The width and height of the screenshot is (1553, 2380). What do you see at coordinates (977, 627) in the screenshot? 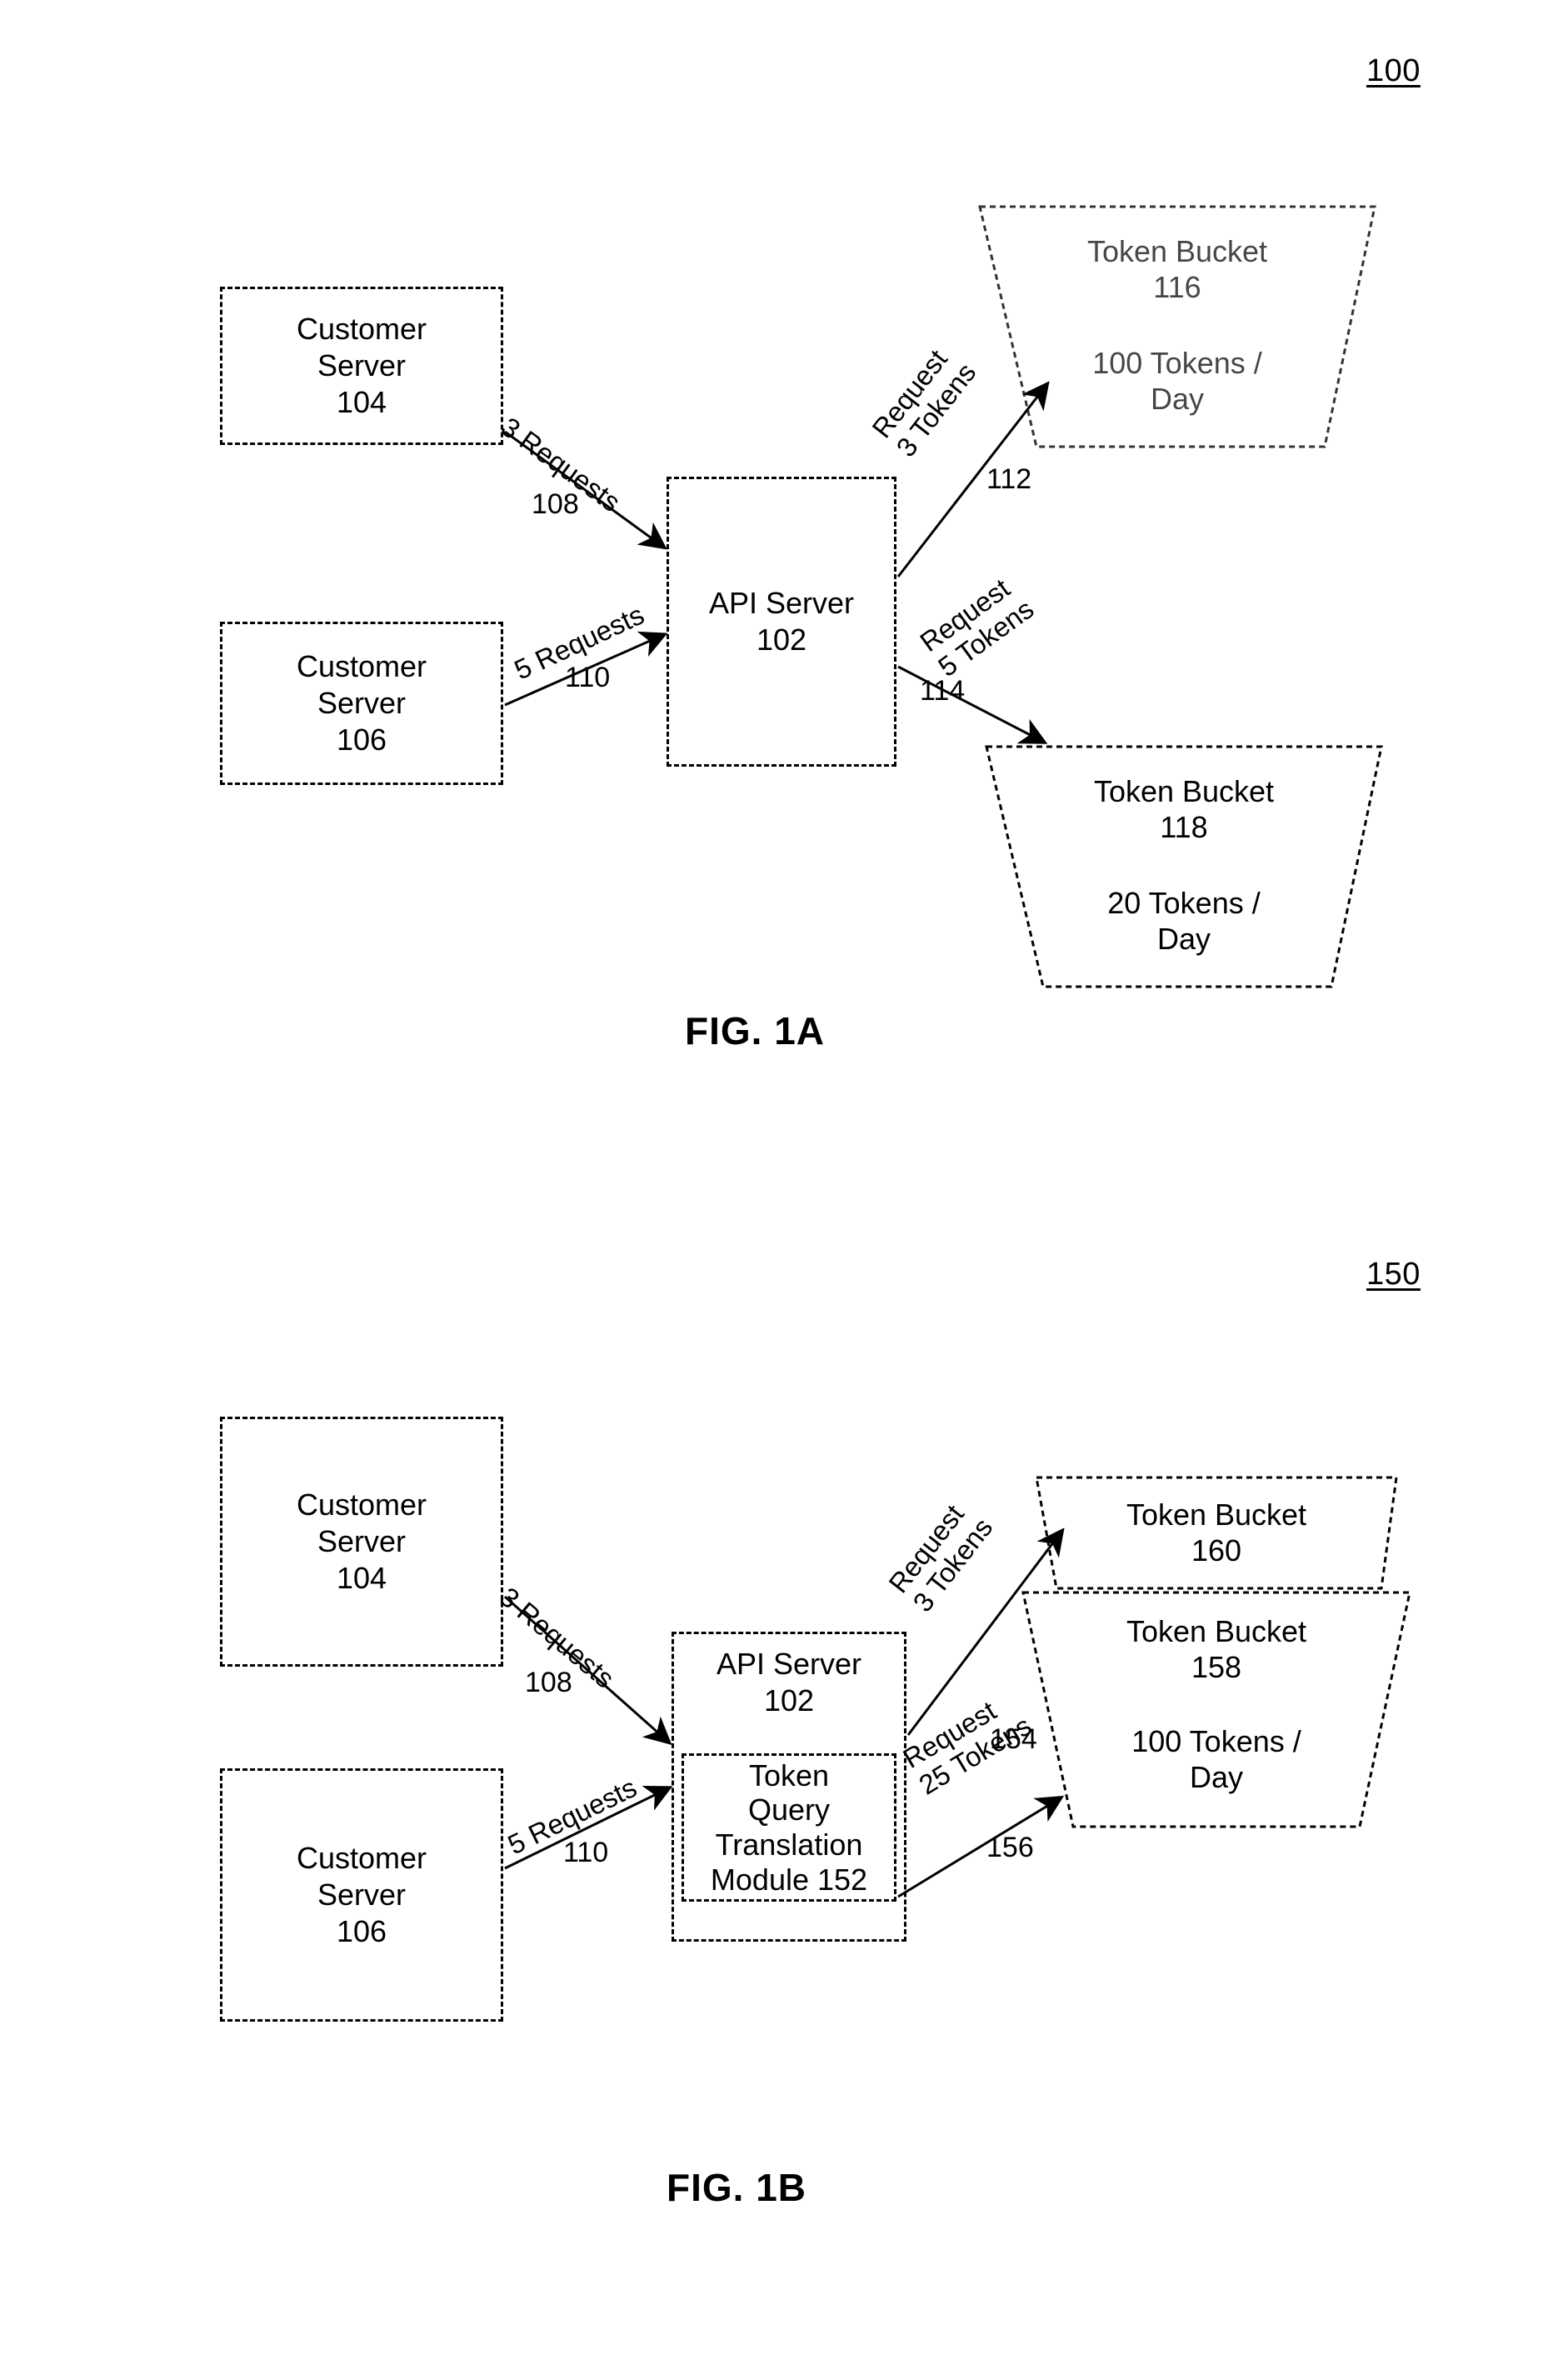
I see `edge-114-label: Request 5 Tokens` at bounding box center [977, 627].